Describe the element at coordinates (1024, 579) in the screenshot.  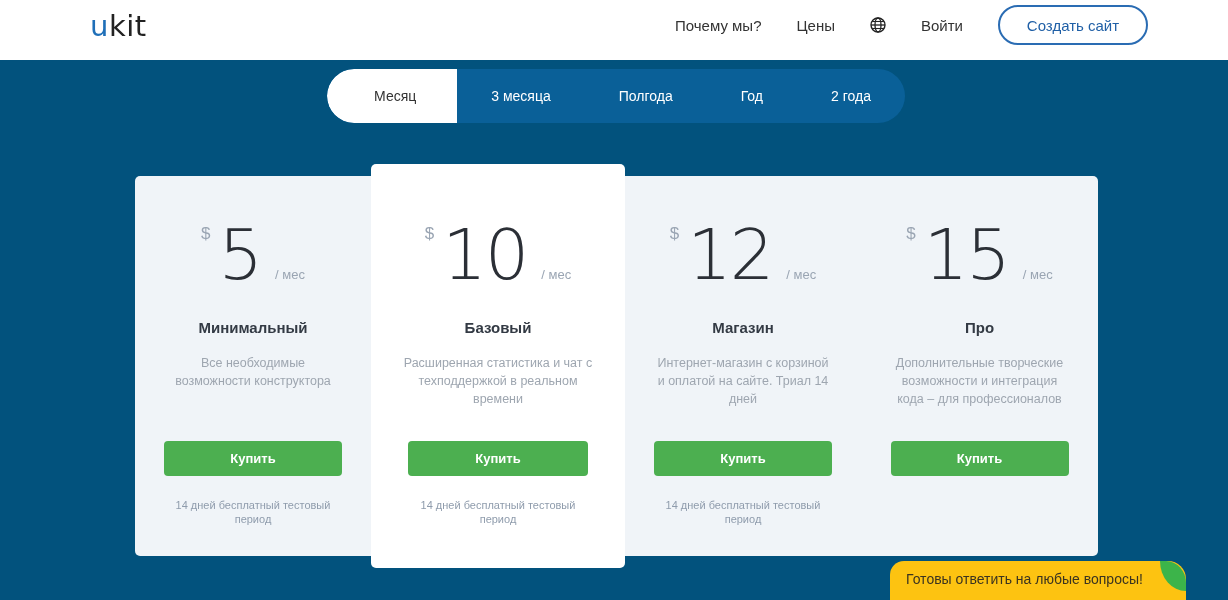
I see `chat-text: Готовы ответить на любые вопросы!` at that location.